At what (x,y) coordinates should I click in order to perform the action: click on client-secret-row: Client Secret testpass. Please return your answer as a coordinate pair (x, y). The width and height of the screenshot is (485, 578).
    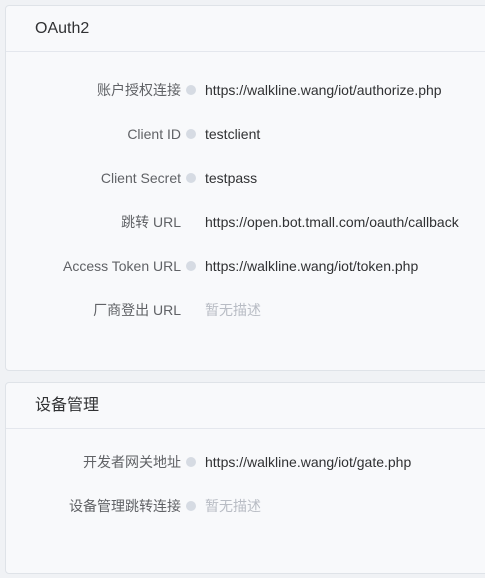
    Looking at the image, I should click on (245, 178).